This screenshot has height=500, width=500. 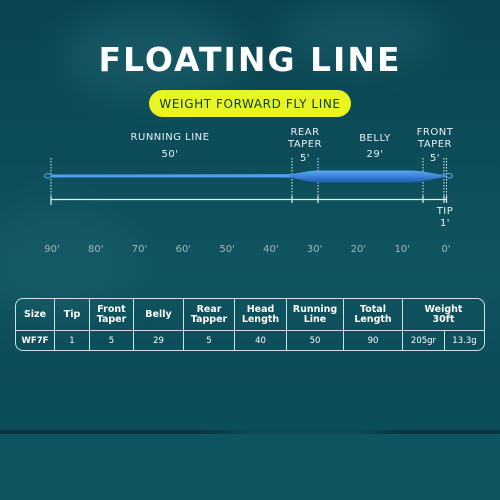 I want to click on header-total-length: Total Length, so click(x=373, y=315).